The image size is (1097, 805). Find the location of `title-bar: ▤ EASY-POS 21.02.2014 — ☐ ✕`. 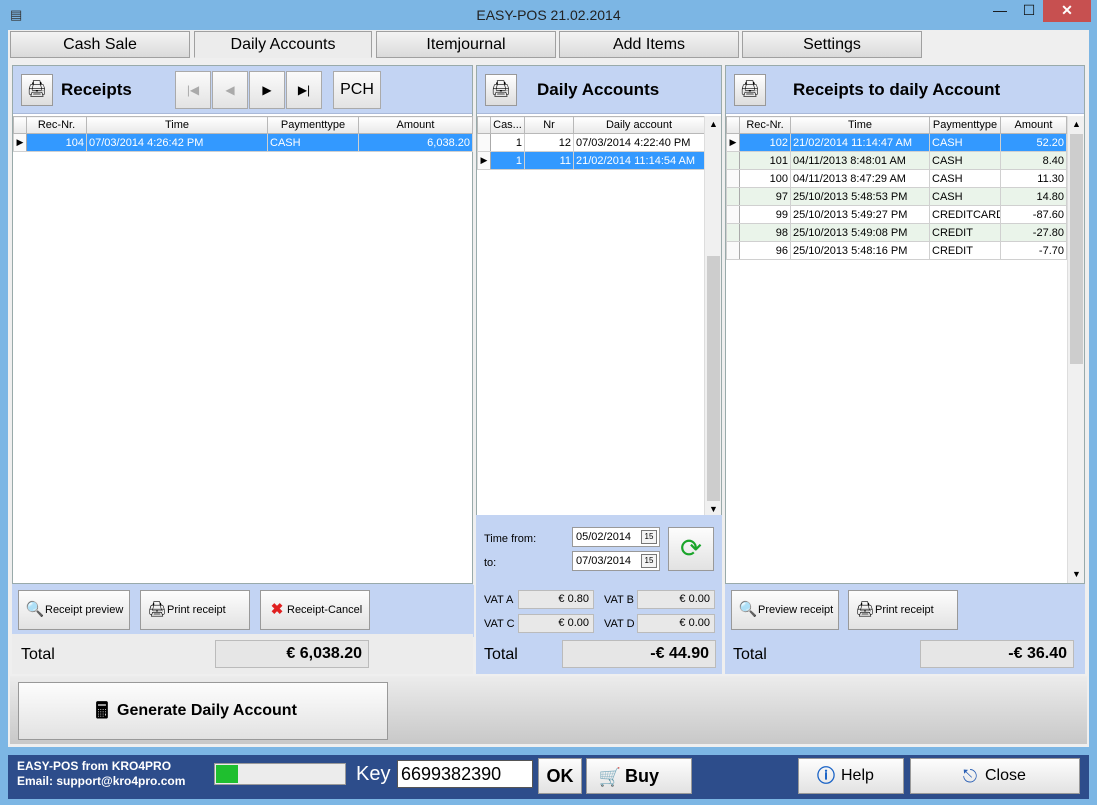

title-bar: ▤ EASY-POS 21.02.2014 — ☐ ✕ is located at coordinates (548, 15).